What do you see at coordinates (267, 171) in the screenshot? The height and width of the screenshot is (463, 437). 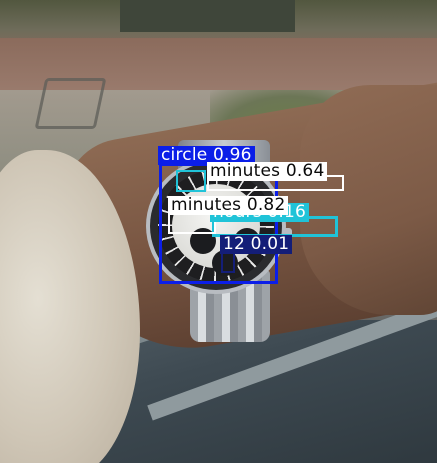 I see `detection-label-minutes: minutes 0.64` at bounding box center [267, 171].